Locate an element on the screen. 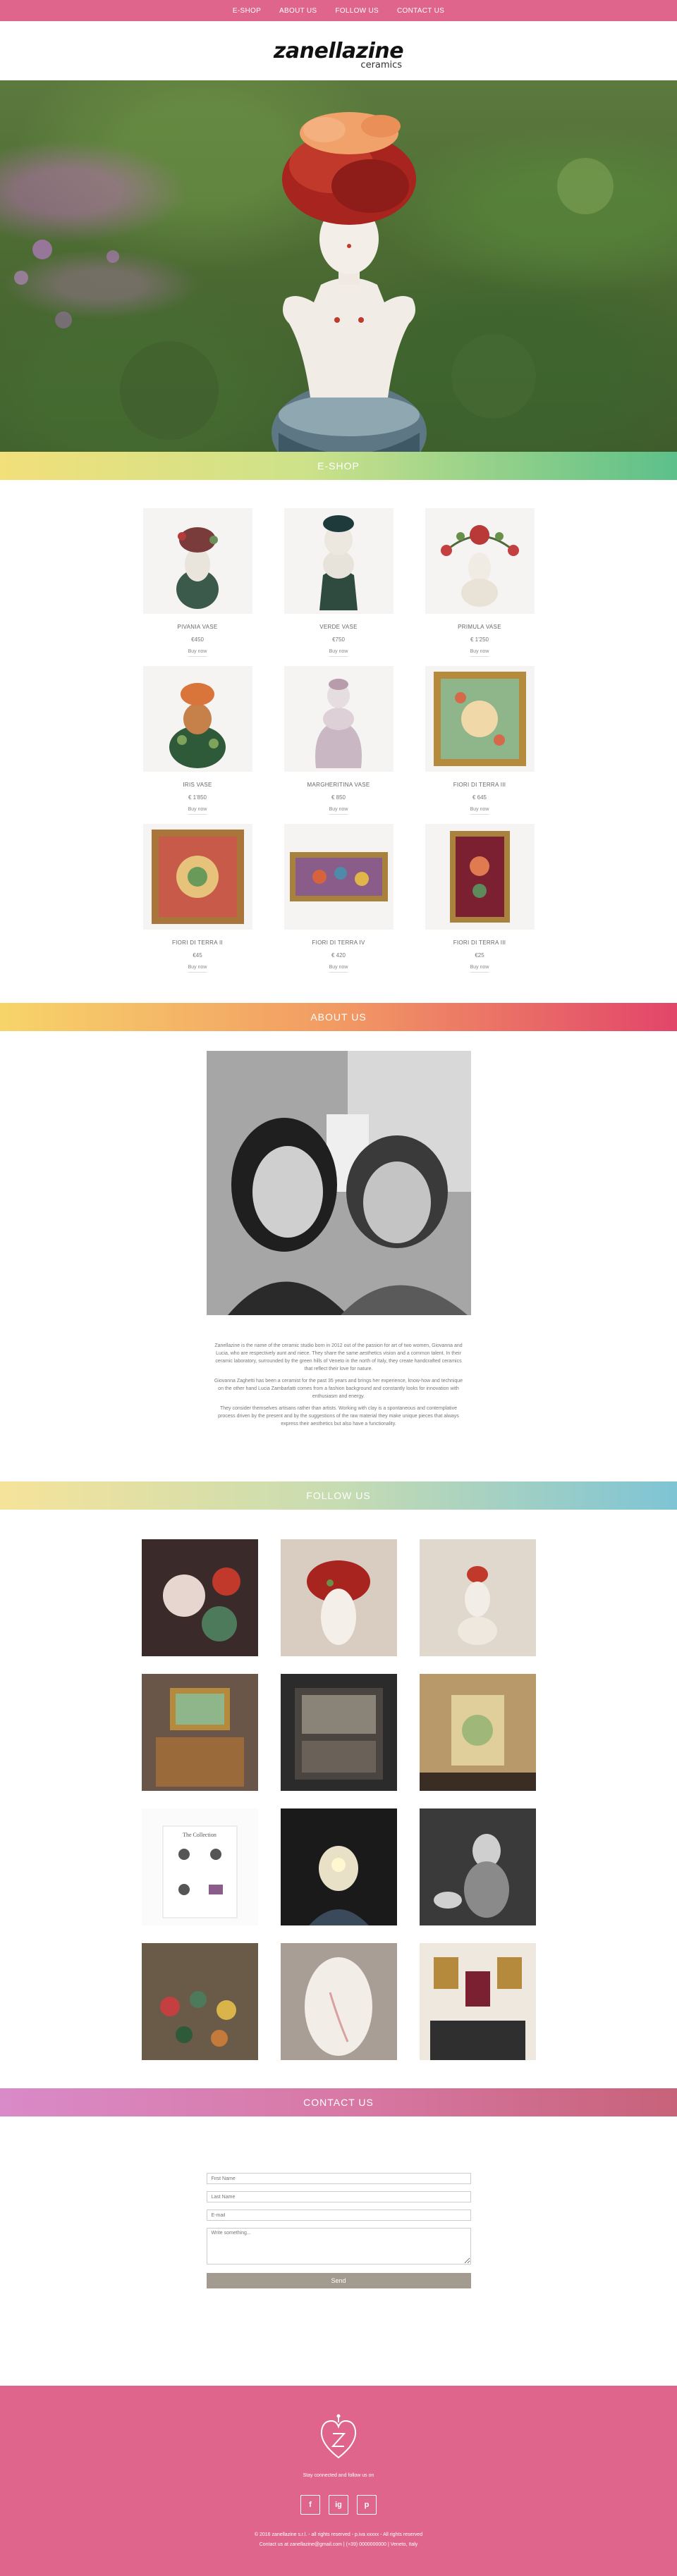 This screenshot has width=677, height=2576. nav-follow: FOLLOW US is located at coordinates (357, 11).